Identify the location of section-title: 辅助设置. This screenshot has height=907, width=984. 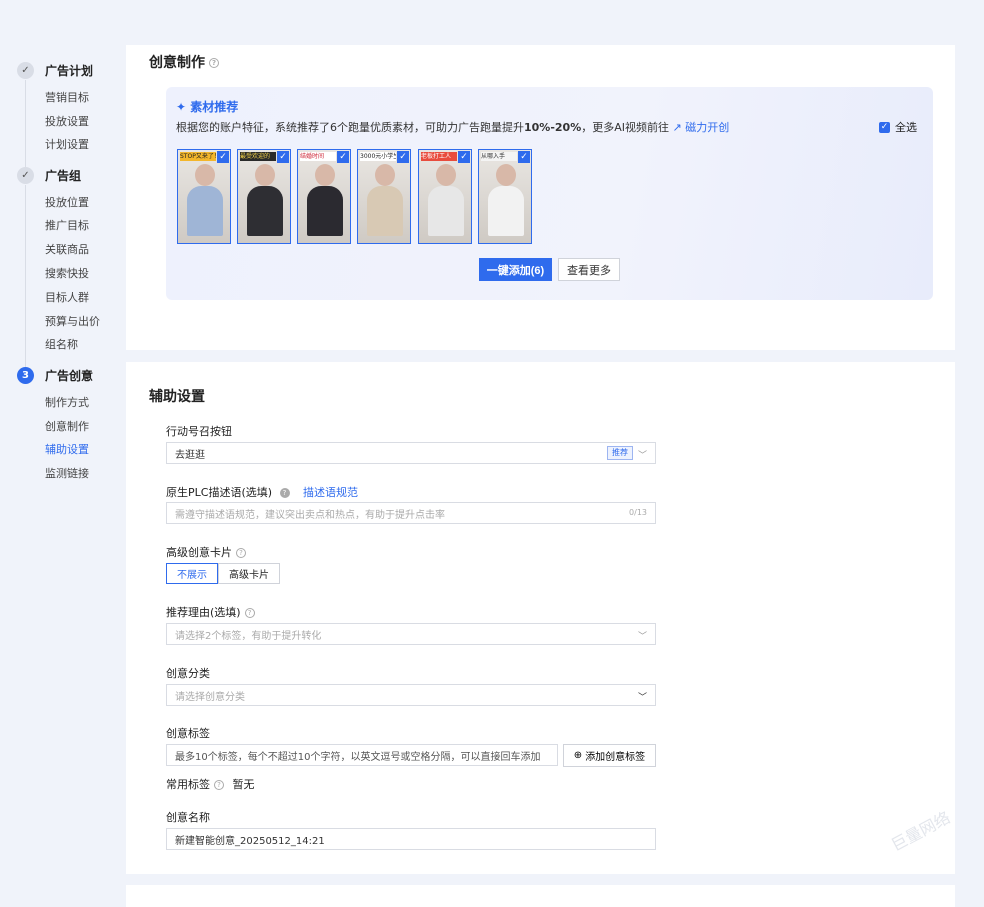
(177, 397).